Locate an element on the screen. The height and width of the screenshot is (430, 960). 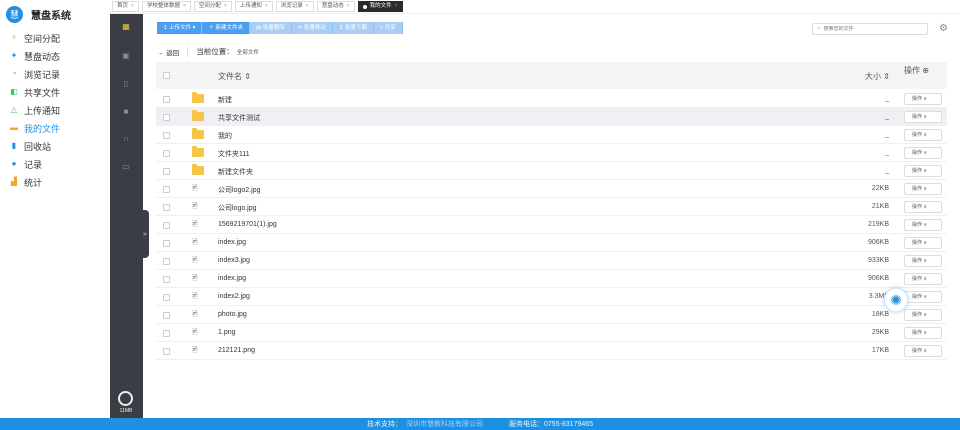
file-name: index2.jpg is located at coordinates (234, 296).